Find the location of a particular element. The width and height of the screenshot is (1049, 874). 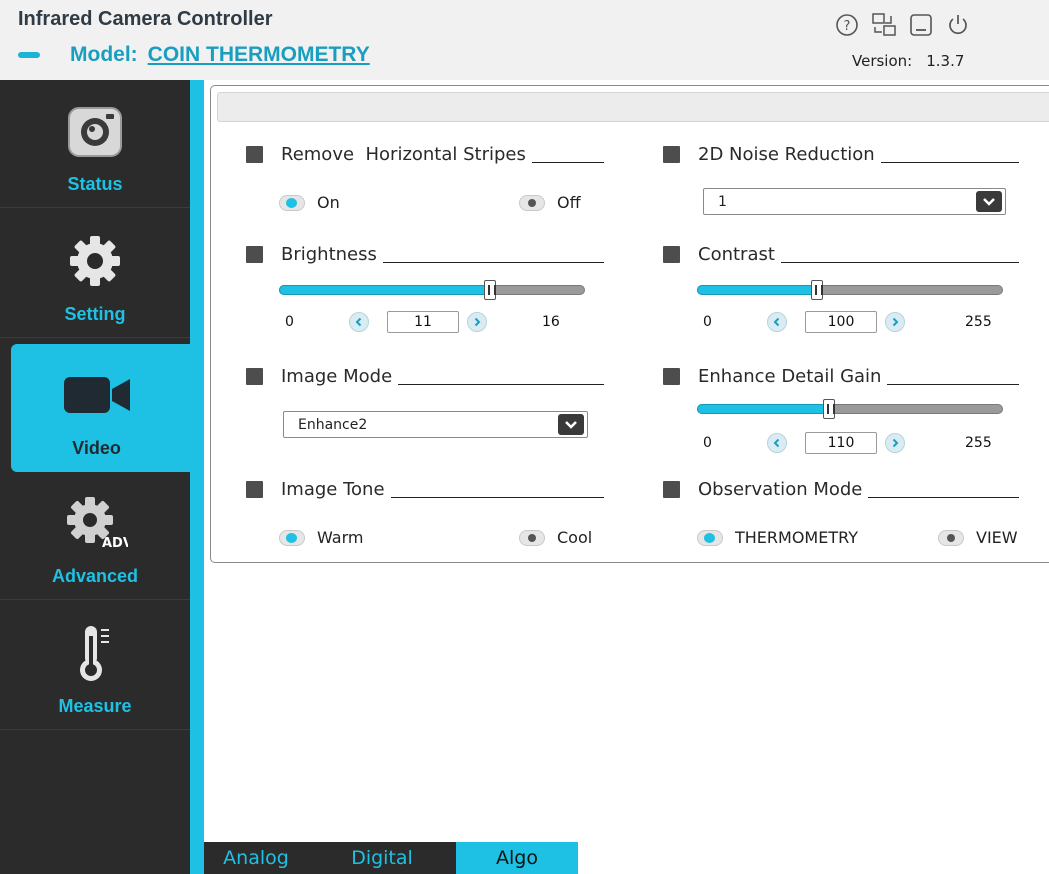

minimize-icon is located at coordinates (921, 25).